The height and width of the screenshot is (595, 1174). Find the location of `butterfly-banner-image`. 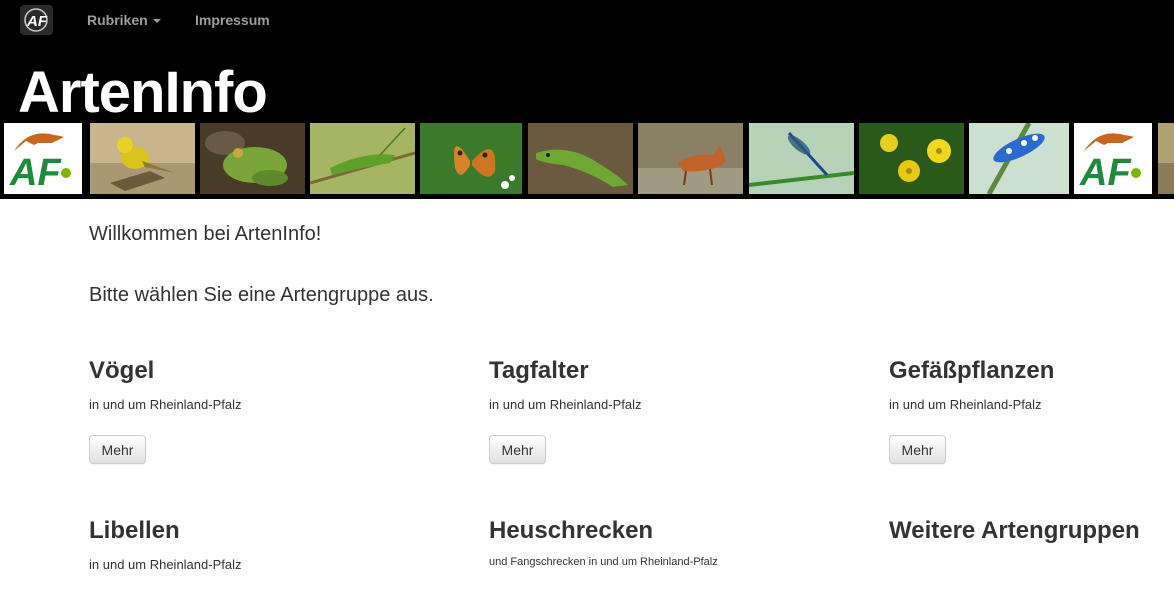

butterfly-banner-image is located at coordinates (471, 158).